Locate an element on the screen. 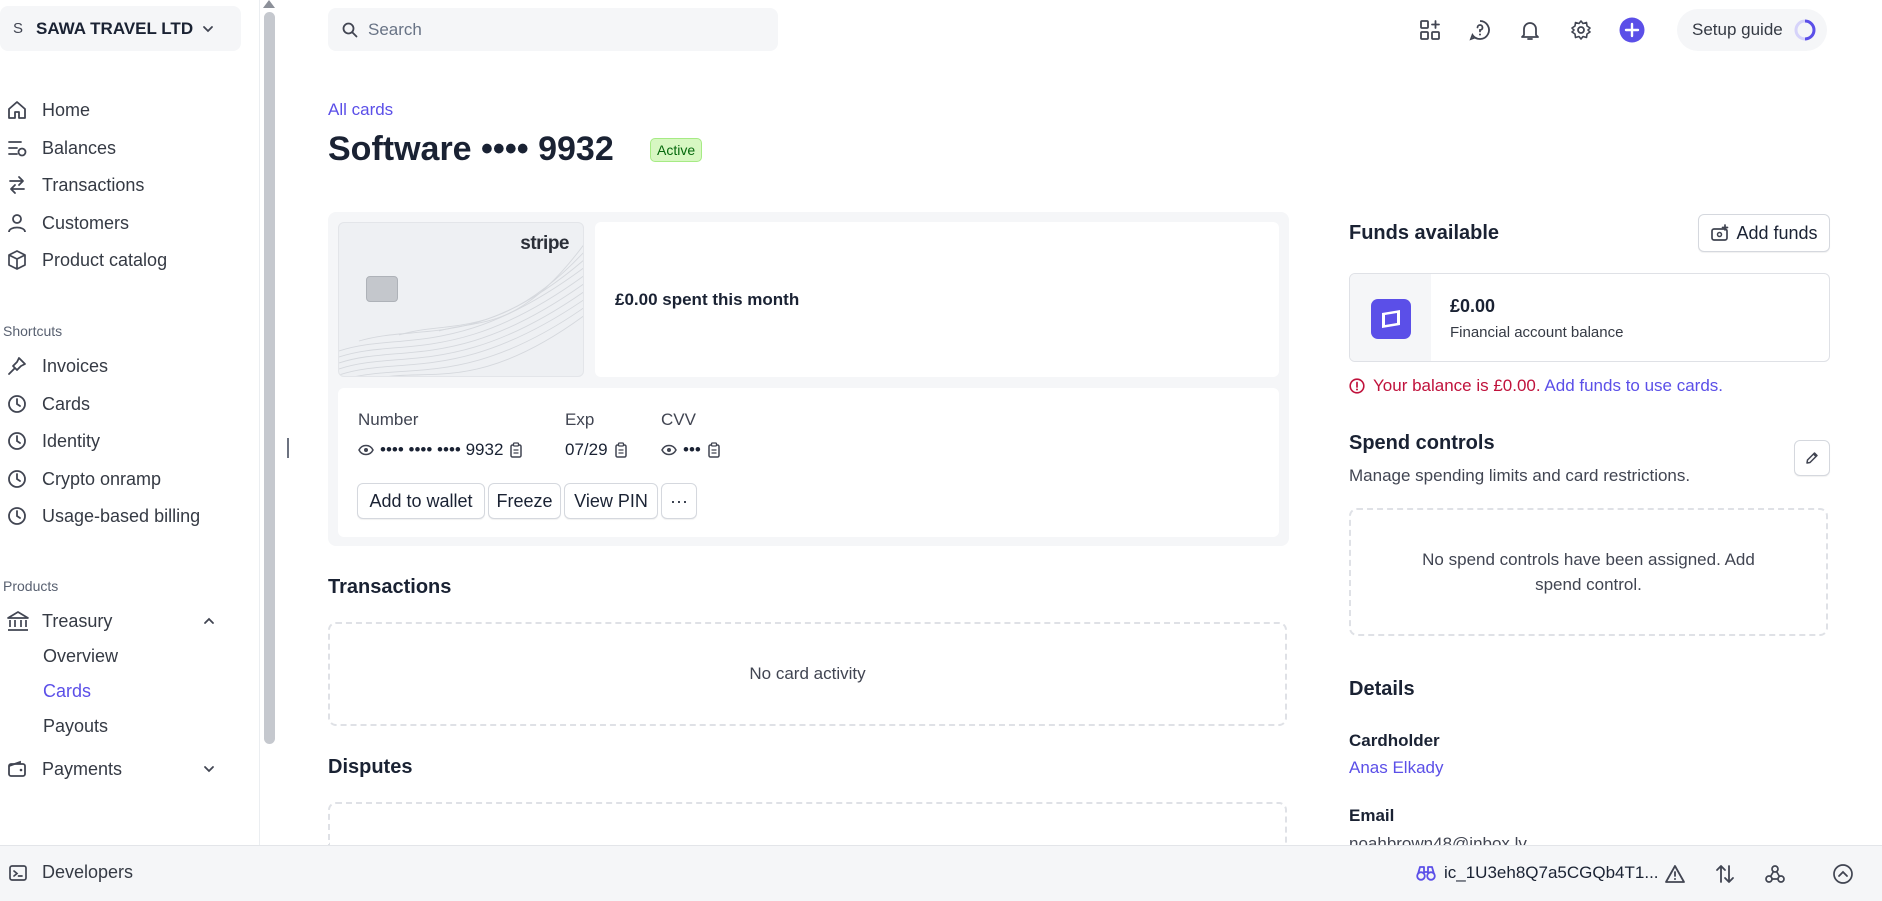 The height and width of the screenshot is (901, 1882). sidebar-resize-handle is located at coordinates (288, 448).